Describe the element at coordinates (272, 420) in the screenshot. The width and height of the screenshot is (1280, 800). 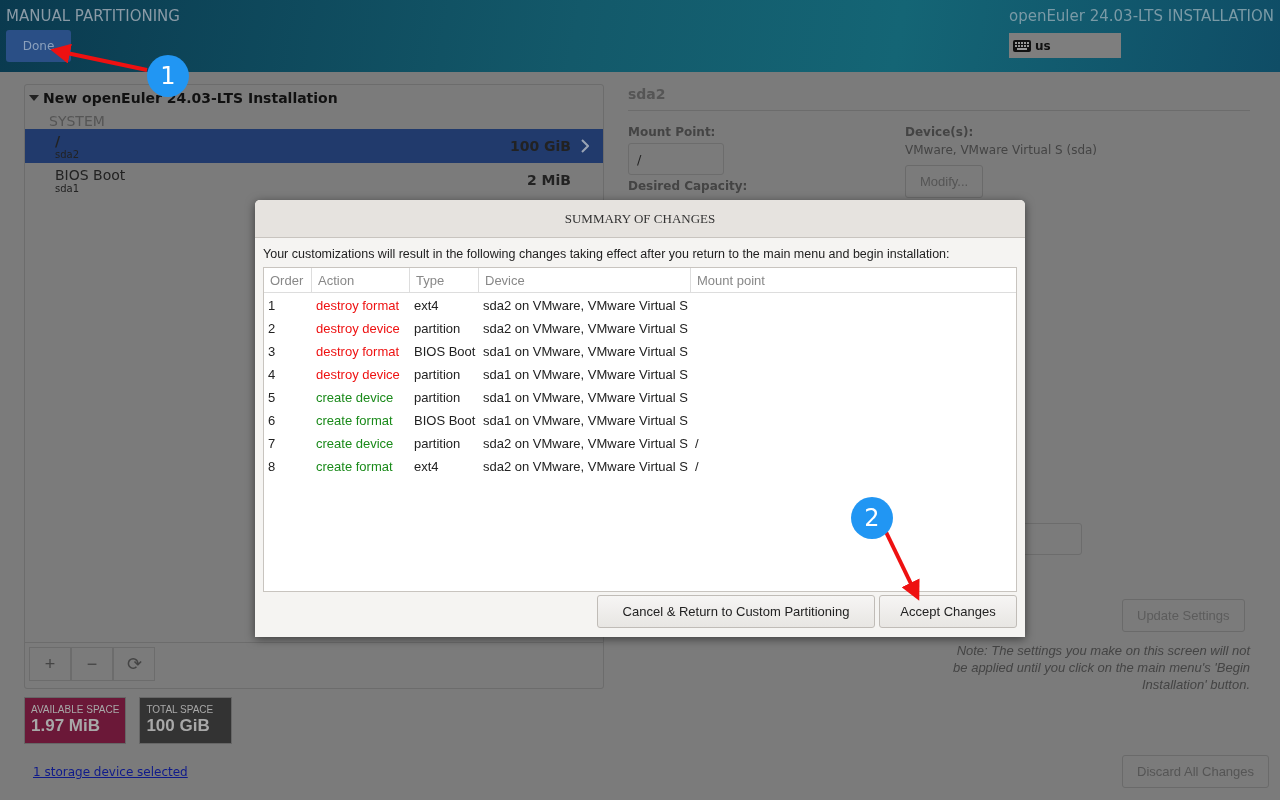
I see `table-cell-text: 6` at that location.